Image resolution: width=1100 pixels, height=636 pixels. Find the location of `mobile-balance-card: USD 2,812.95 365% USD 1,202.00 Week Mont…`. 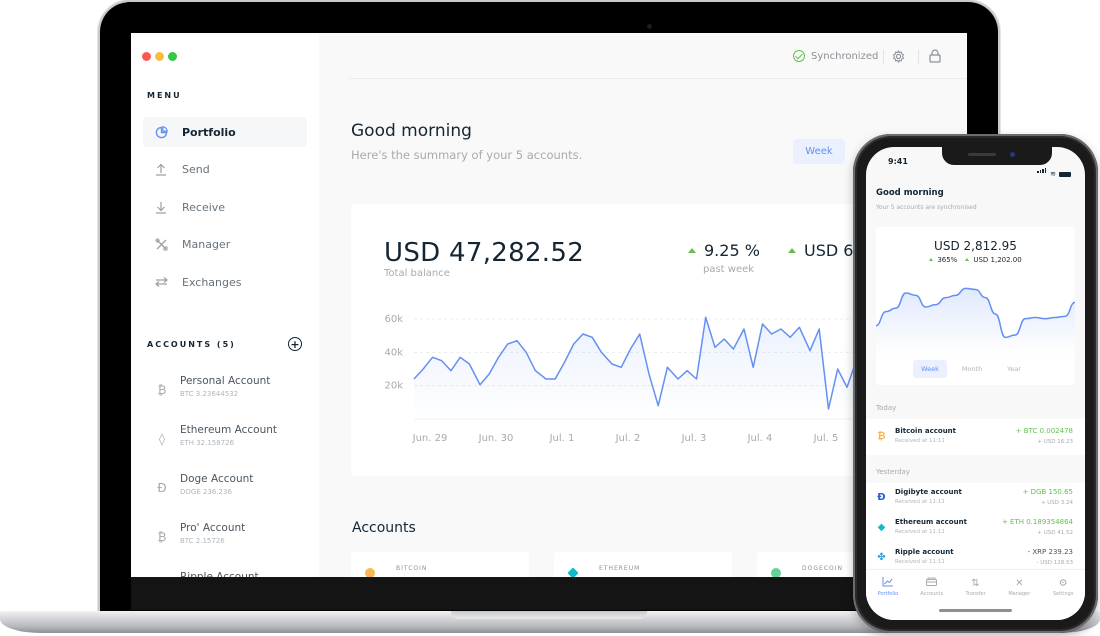

mobile-balance-card: USD 2,812.95 365% USD 1,202.00 Week Mont… is located at coordinates (975, 306).